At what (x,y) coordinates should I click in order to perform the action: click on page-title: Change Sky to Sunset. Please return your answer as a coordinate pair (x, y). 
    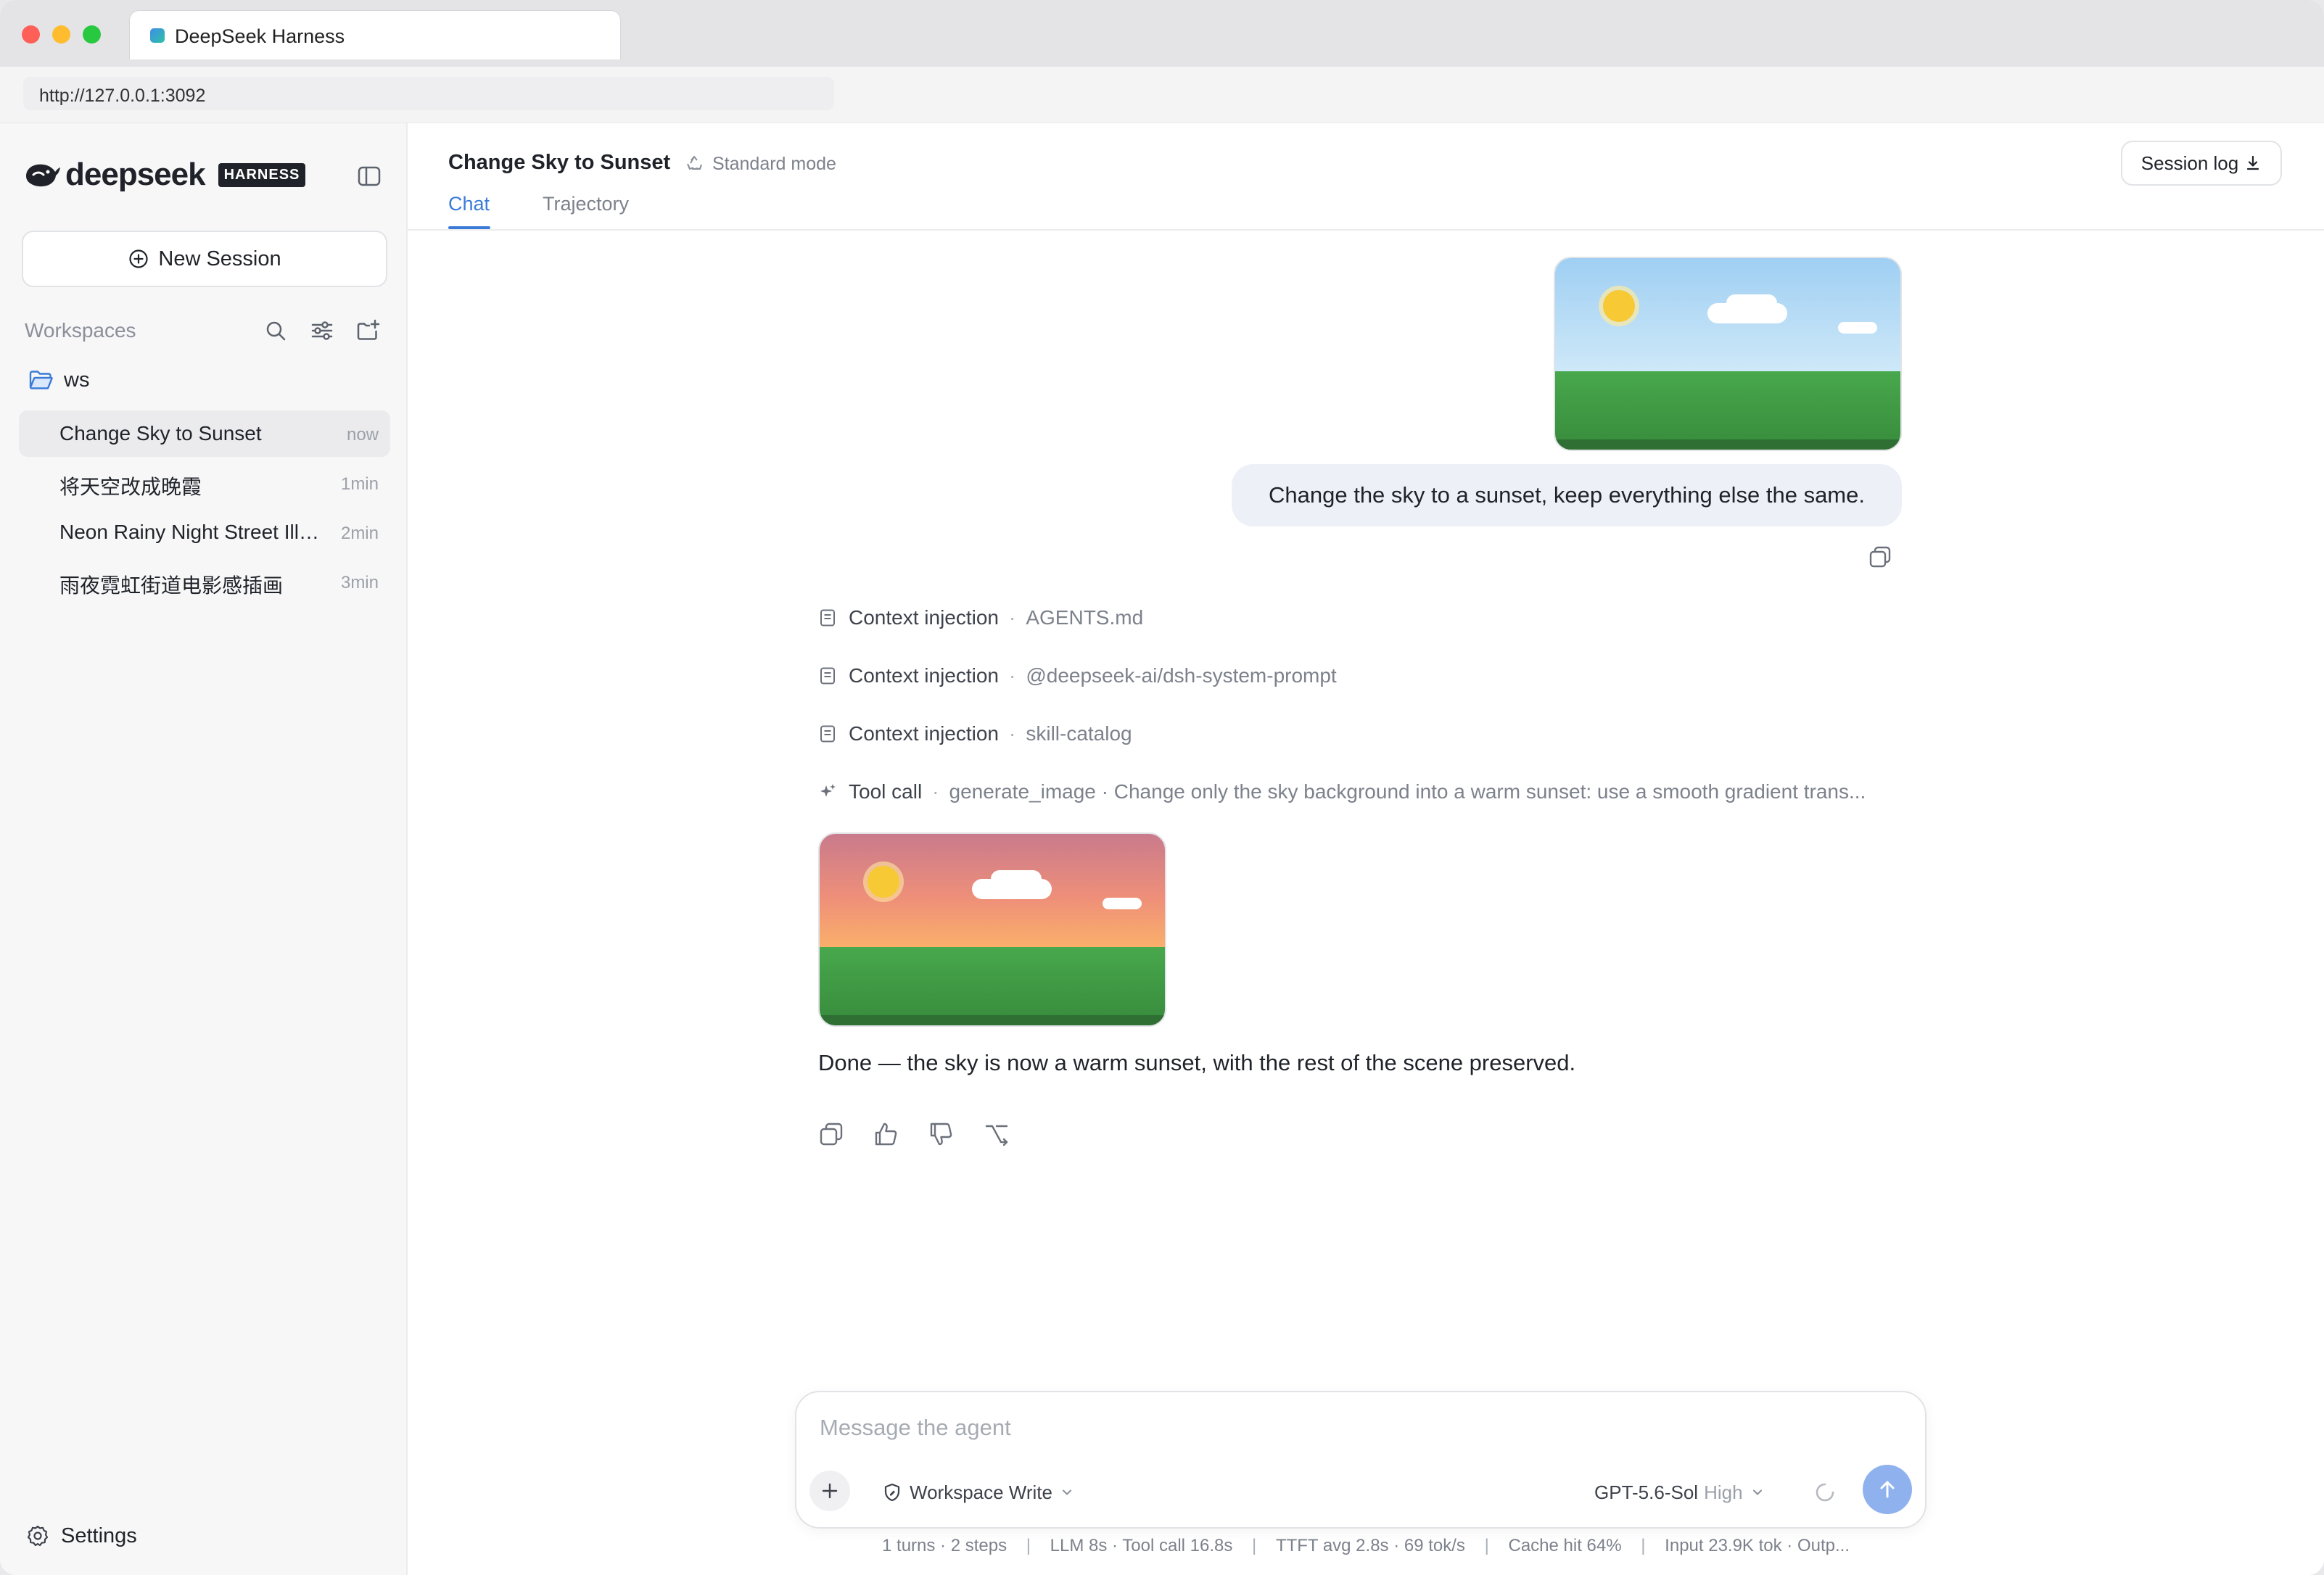
    Looking at the image, I should click on (559, 162).